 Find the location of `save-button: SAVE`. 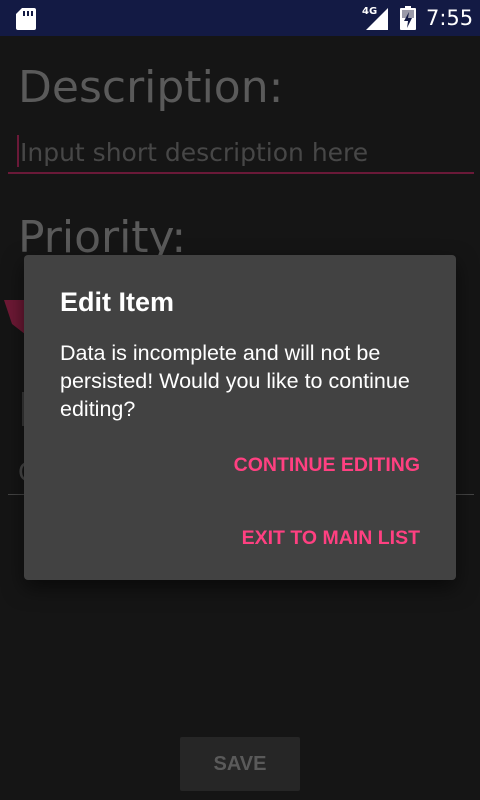

save-button: SAVE is located at coordinates (240, 764).